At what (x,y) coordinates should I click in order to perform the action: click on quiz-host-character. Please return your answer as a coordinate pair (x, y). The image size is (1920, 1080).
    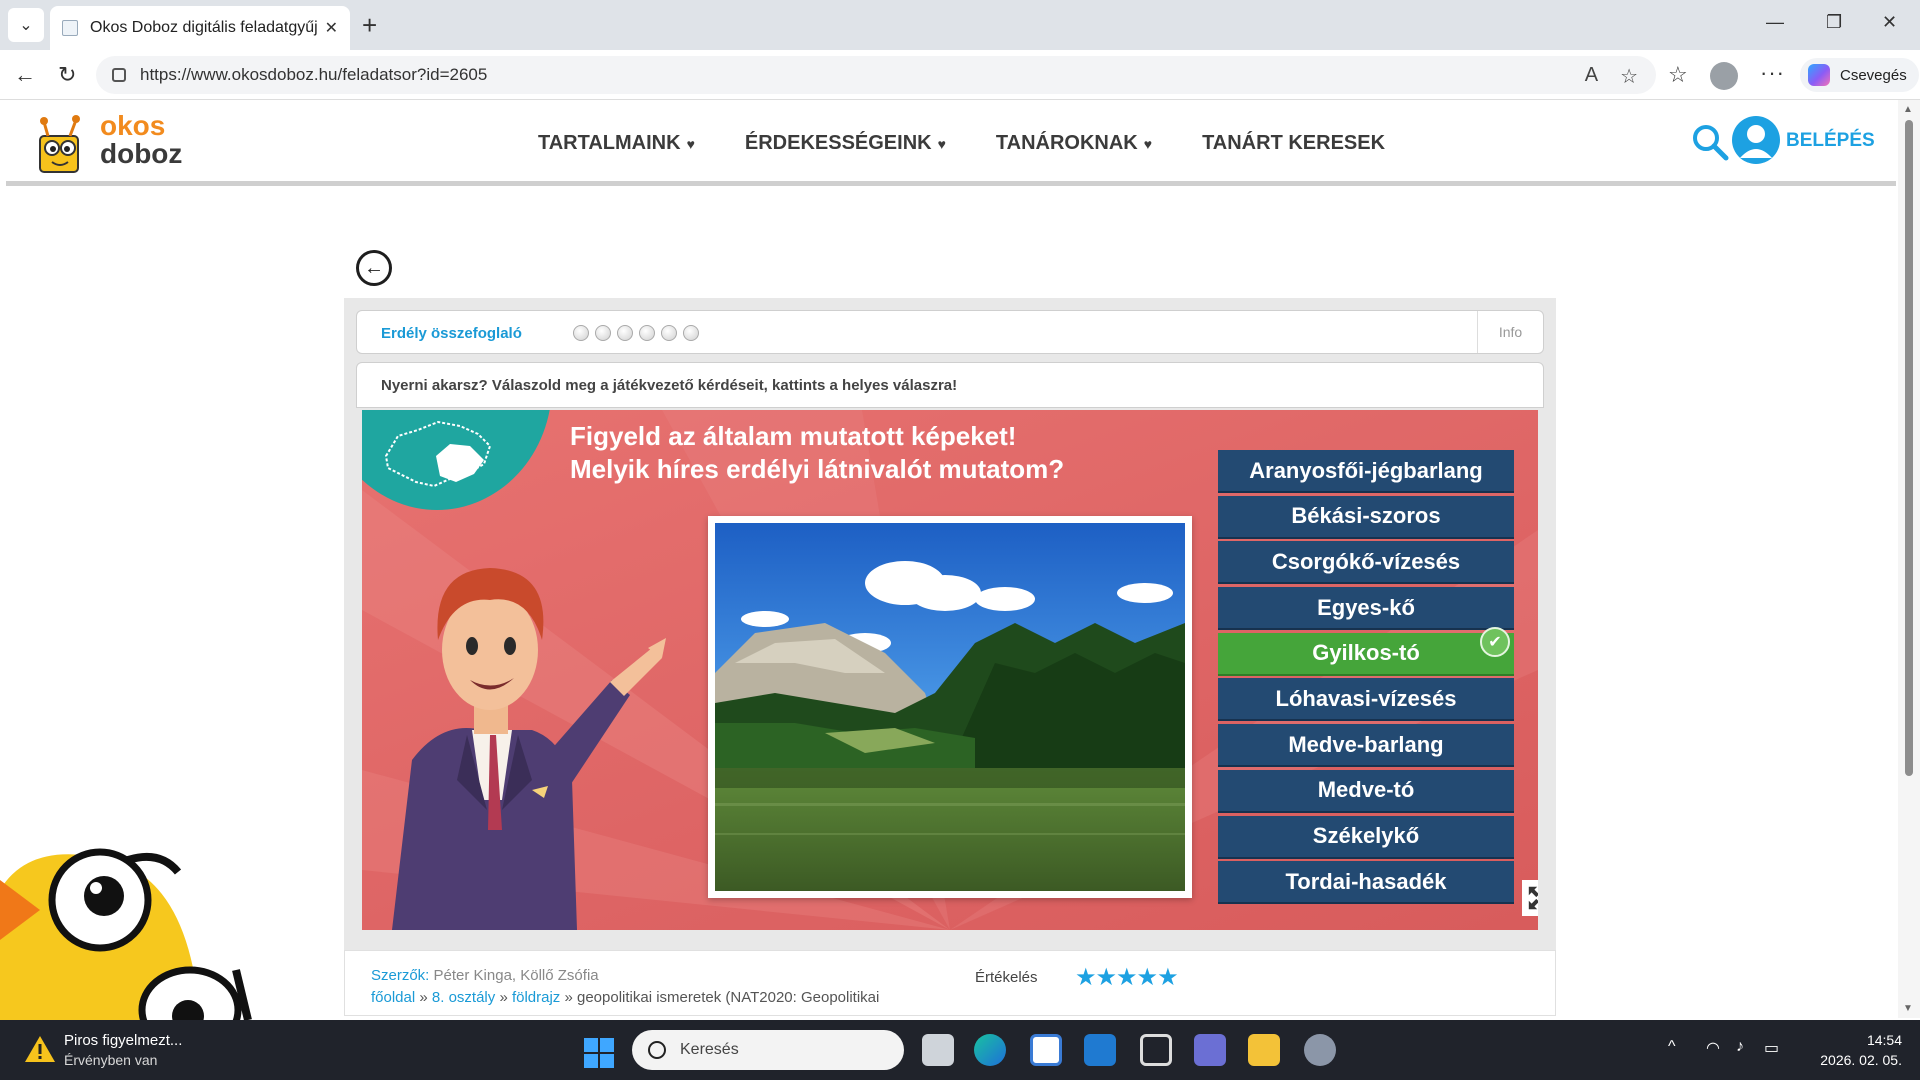
    Looking at the image, I should click on (529, 749).